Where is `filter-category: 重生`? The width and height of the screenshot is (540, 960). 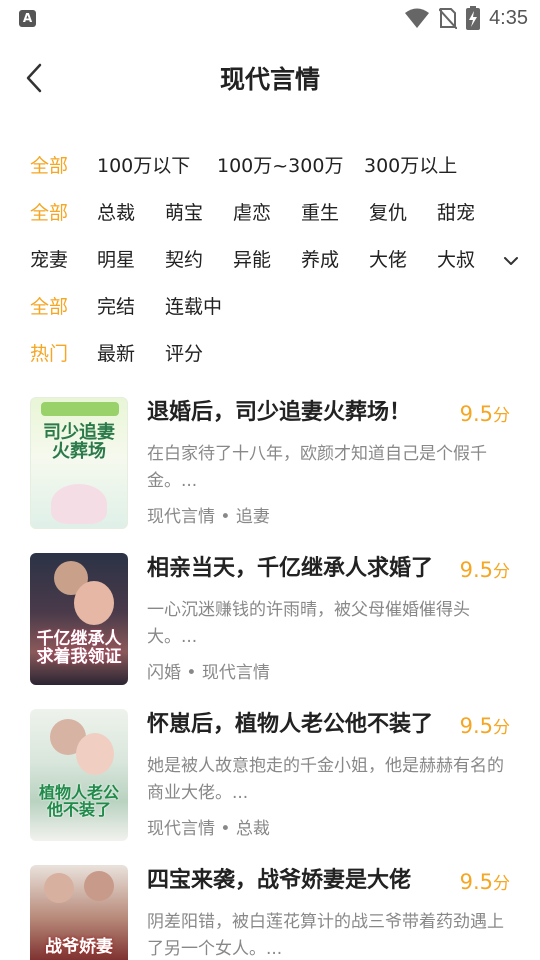
filter-category: 重生 is located at coordinates (335, 213).